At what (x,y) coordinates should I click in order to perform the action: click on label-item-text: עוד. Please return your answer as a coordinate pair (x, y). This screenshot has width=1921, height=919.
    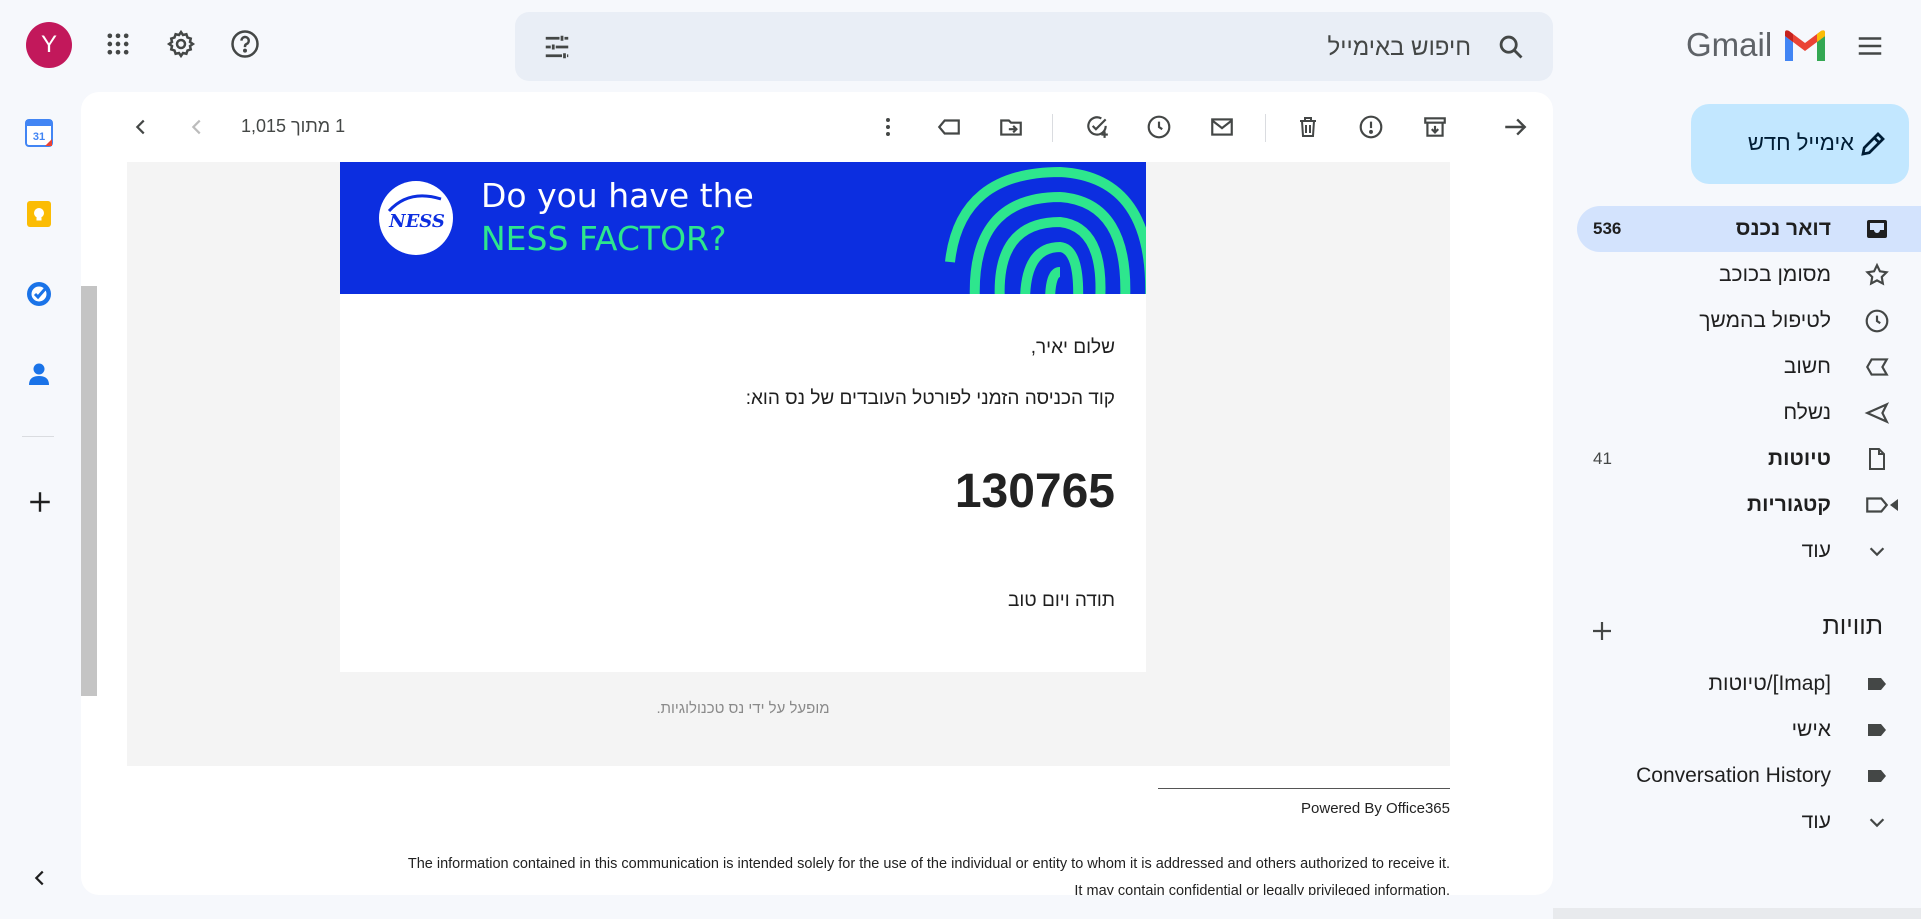
    Looking at the image, I should click on (1816, 821).